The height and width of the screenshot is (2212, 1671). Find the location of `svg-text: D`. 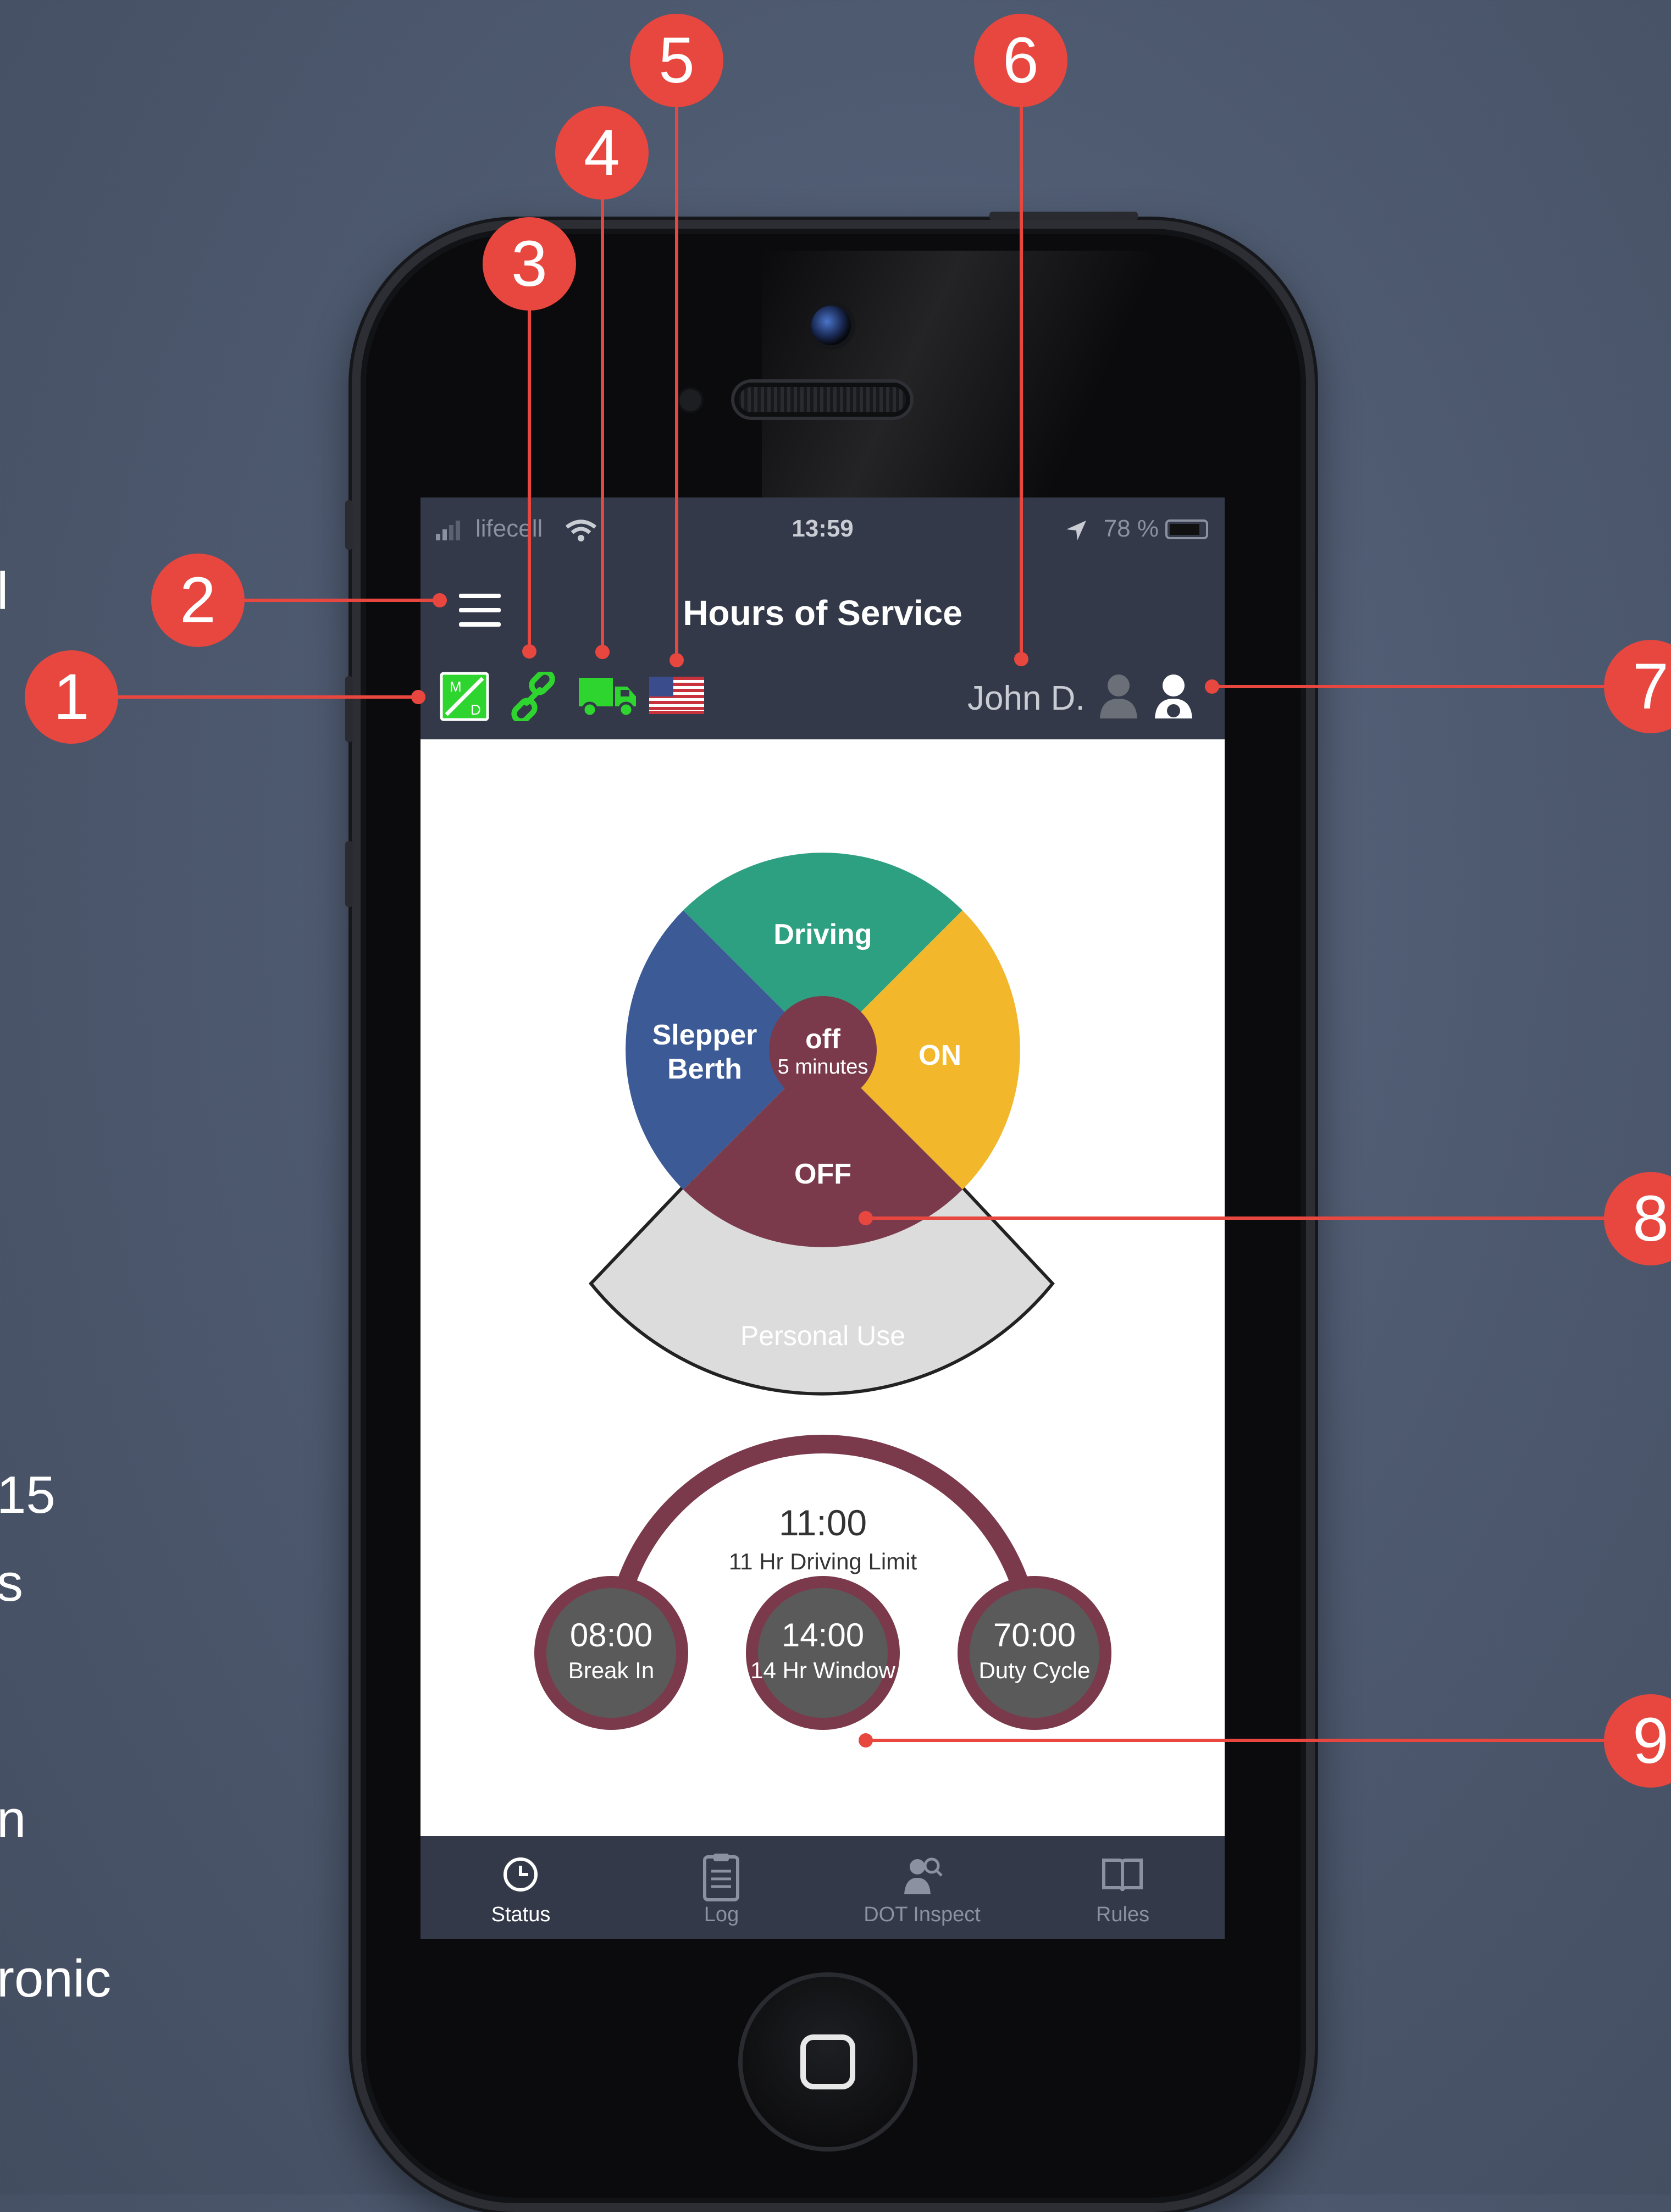

svg-text: D is located at coordinates (476, 709).